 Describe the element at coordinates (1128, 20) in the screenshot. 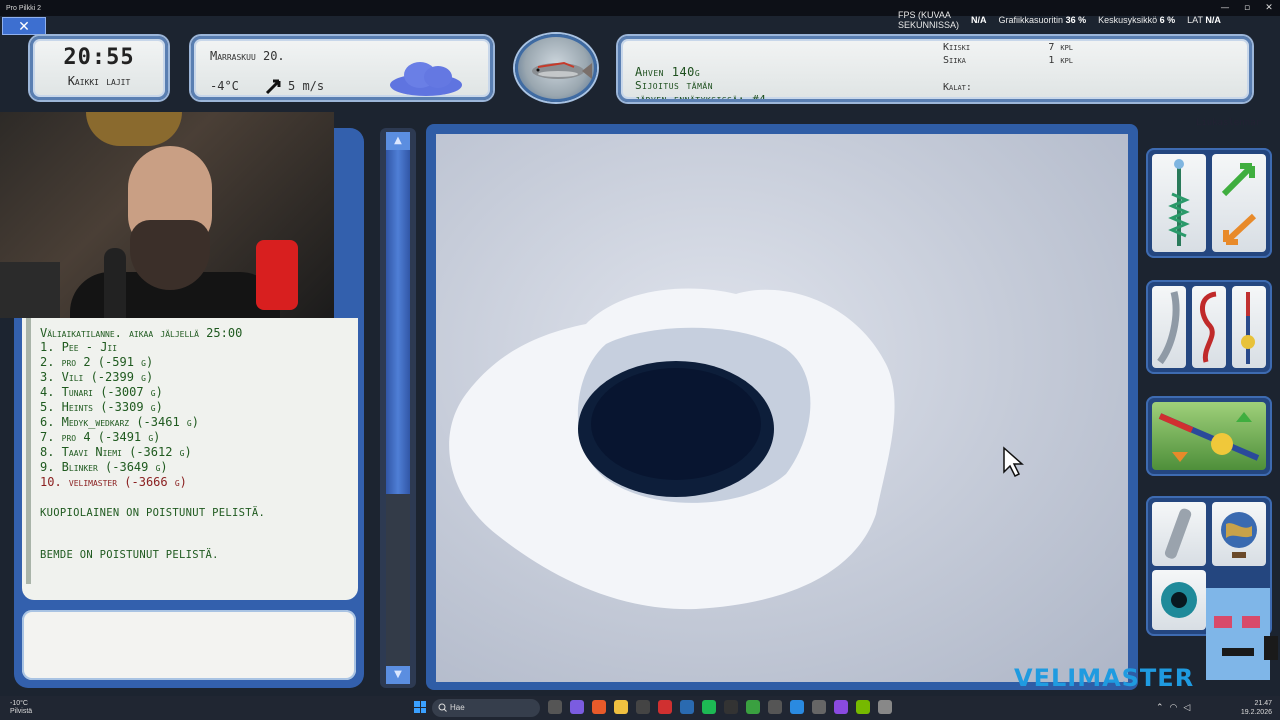

I see `cpu-label: Keskusyksikkö` at that location.